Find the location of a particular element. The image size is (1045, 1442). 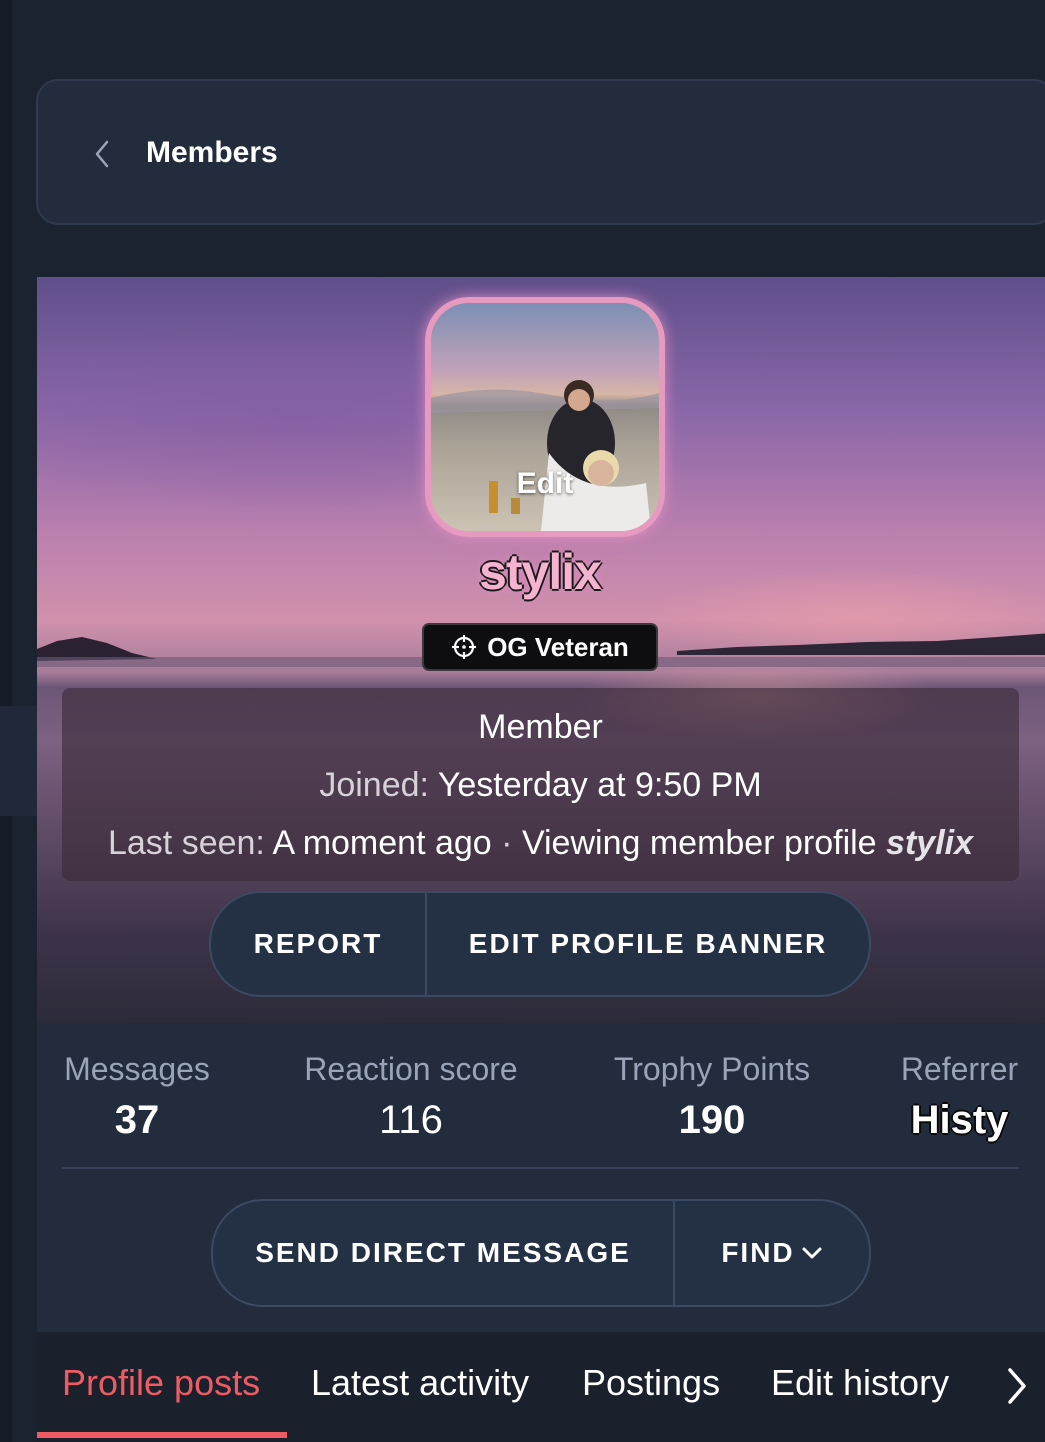

joined-label: Joined: is located at coordinates (374, 785).